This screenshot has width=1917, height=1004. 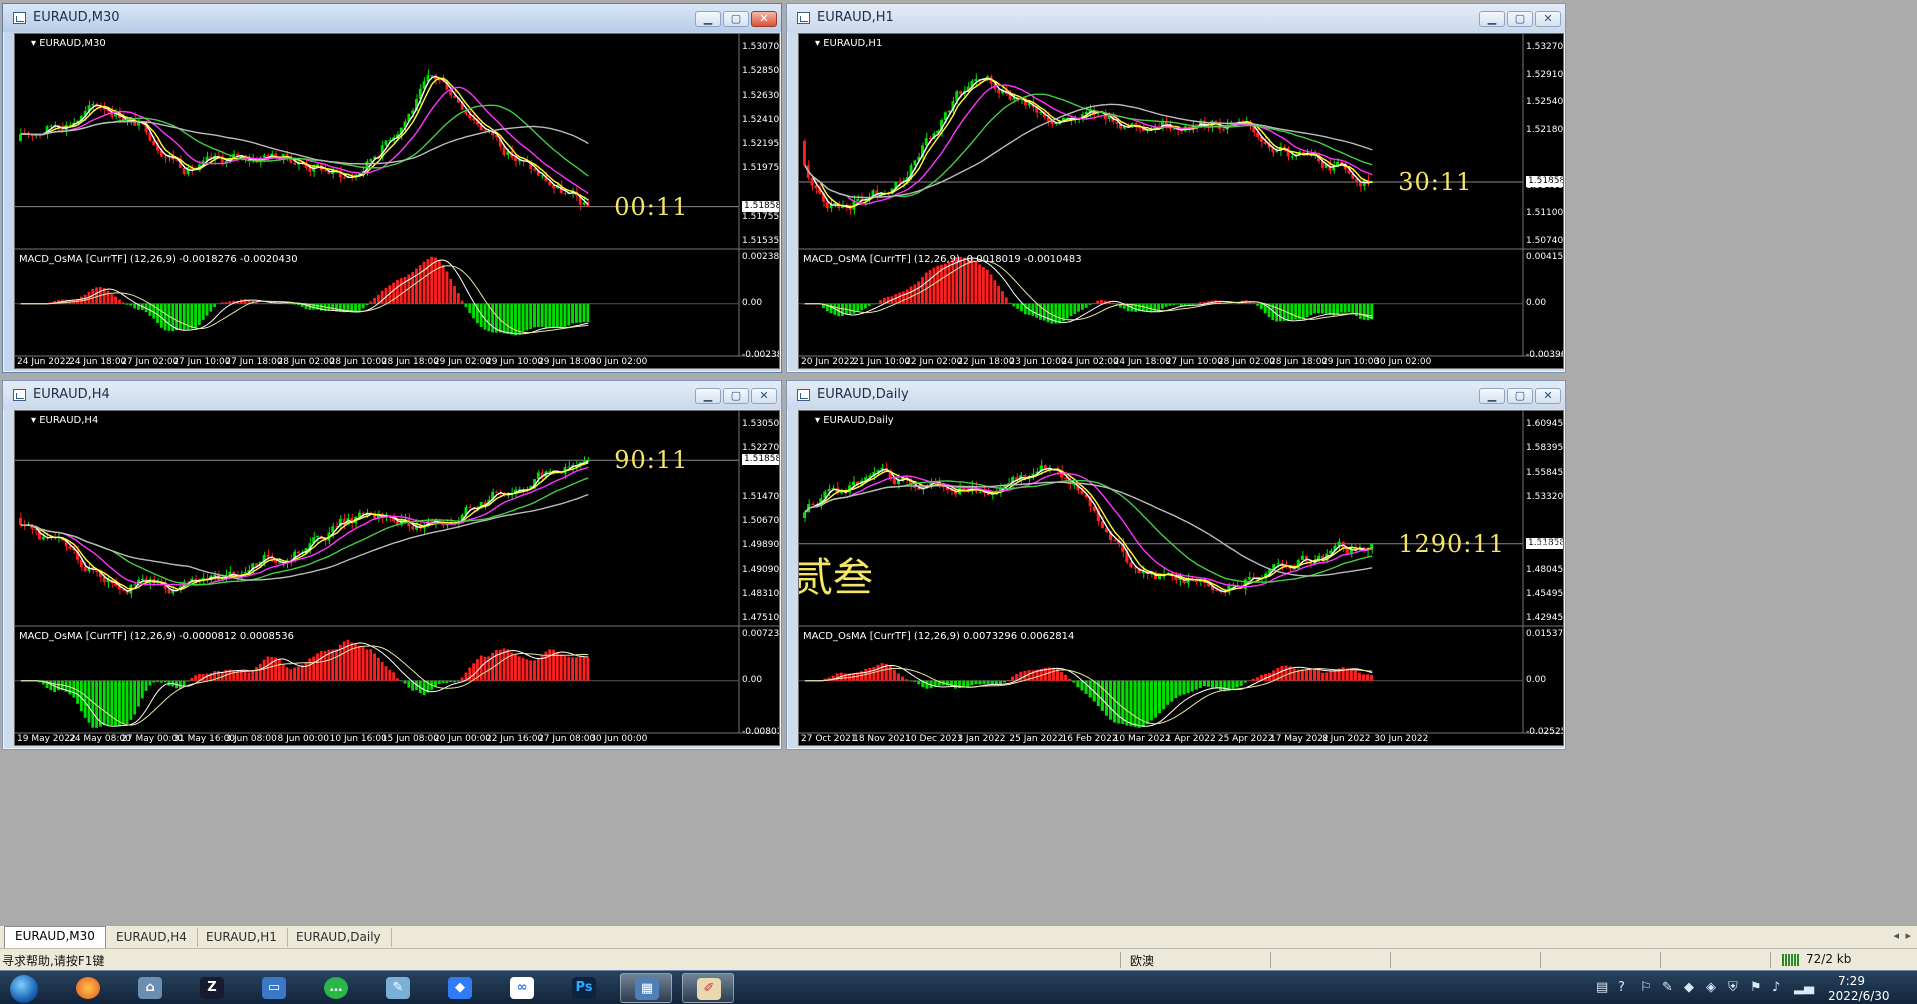 What do you see at coordinates (1908, 935) in the screenshot?
I see `tab-scroll-right-icon: ▸` at bounding box center [1908, 935].